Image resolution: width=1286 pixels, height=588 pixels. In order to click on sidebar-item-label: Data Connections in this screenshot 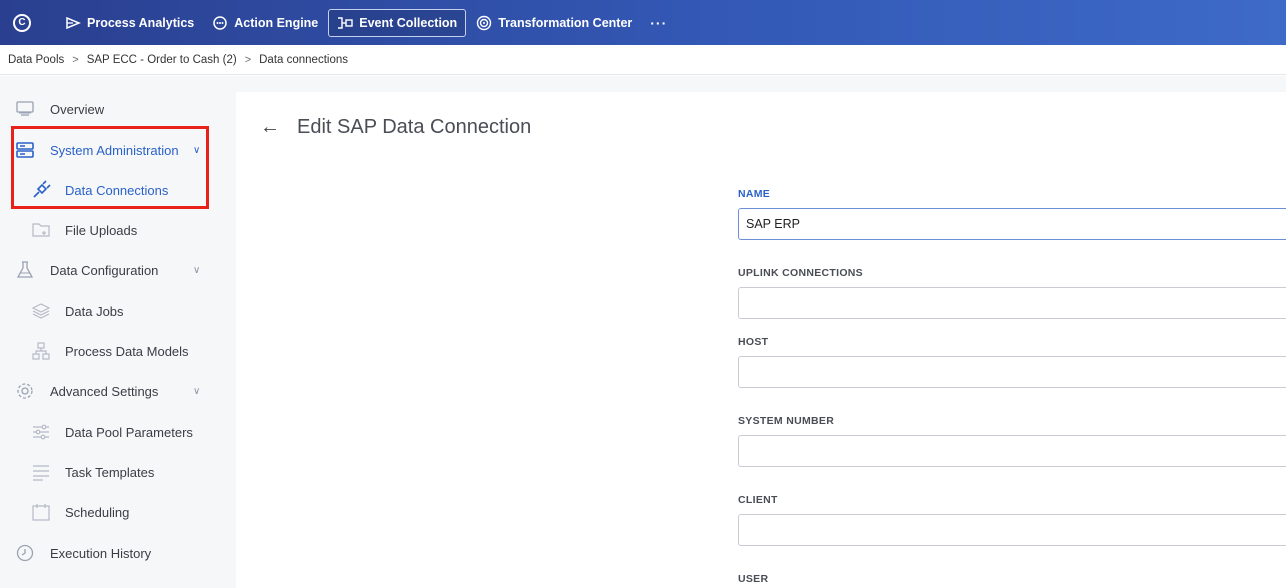, I will do `click(117, 190)`.